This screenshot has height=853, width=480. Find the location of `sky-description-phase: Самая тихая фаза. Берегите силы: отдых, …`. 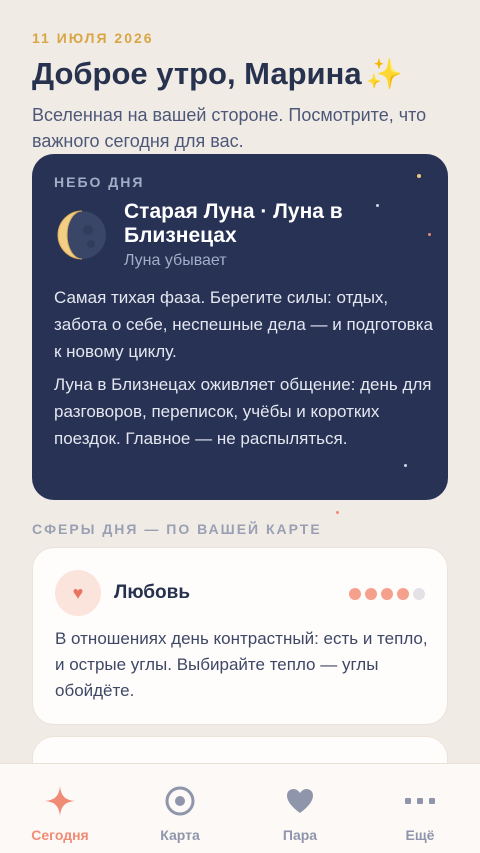

sky-description-phase: Самая тихая фаза. Берегите силы: отдых, … is located at coordinates (243, 324).